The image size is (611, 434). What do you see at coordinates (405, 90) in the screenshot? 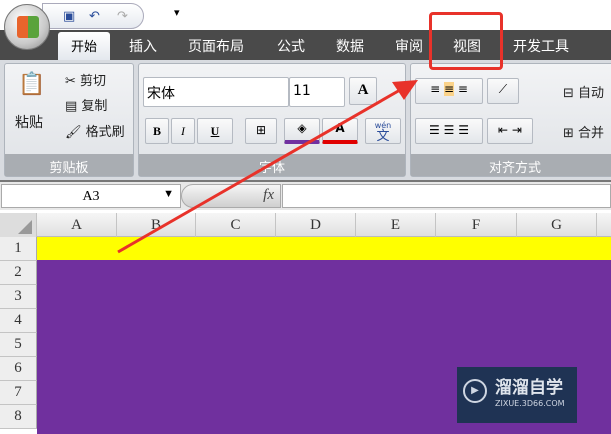
I see `arrow-head` at bounding box center [405, 90].